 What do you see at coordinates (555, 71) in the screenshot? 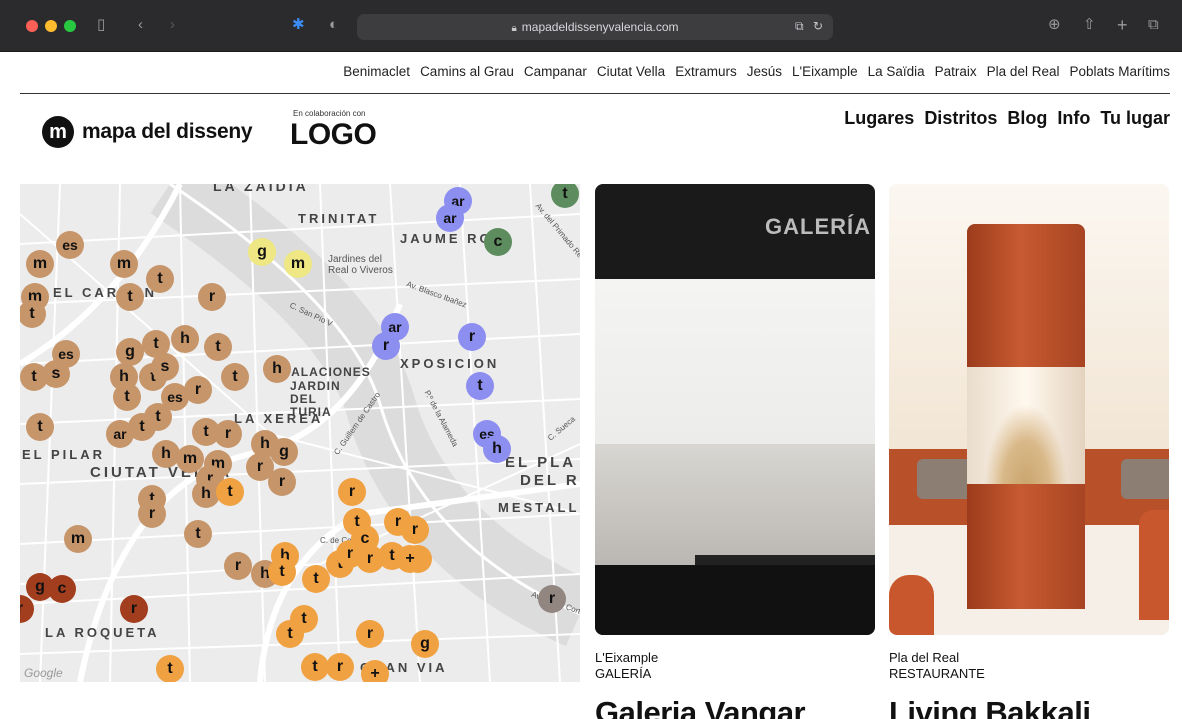
I see `district-link: Campanar` at bounding box center [555, 71].